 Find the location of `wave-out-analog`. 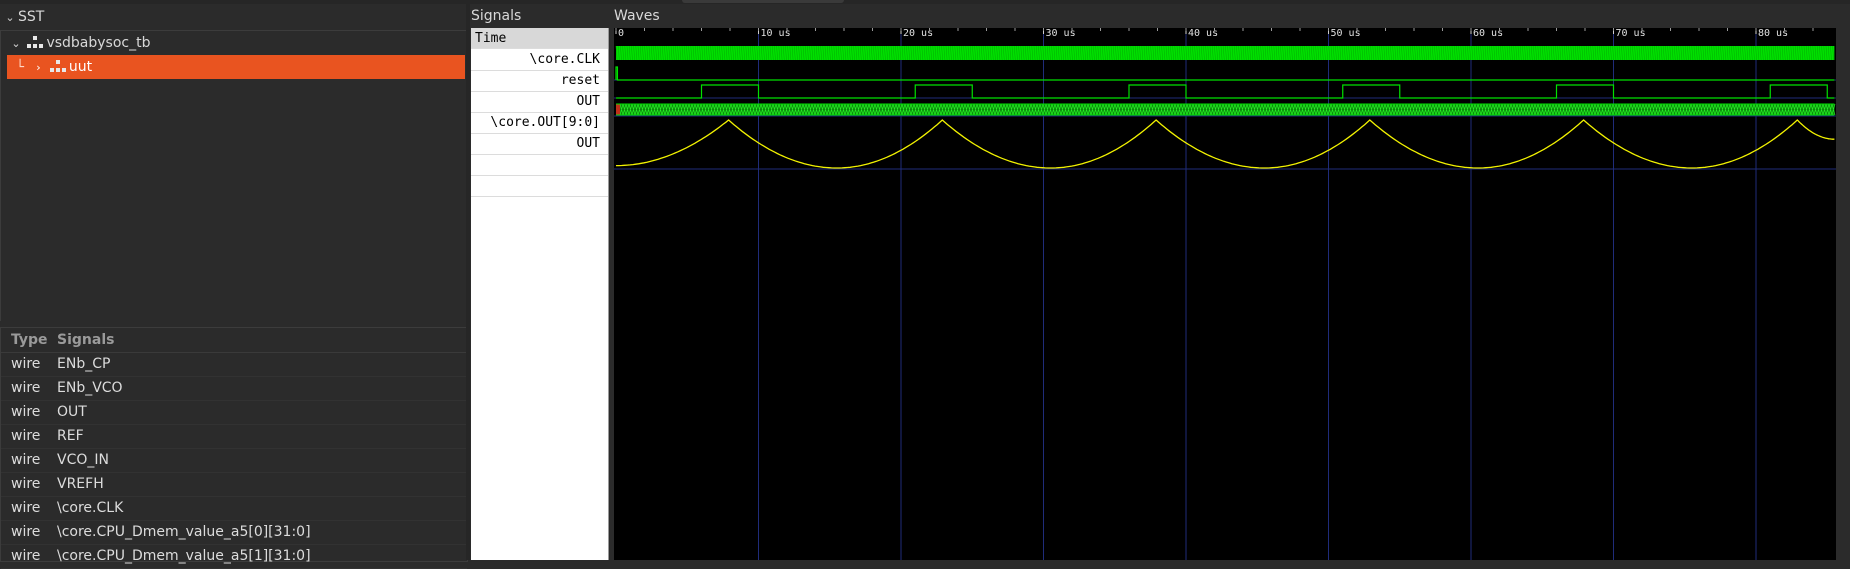

wave-out-analog is located at coordinates (1225, 144).